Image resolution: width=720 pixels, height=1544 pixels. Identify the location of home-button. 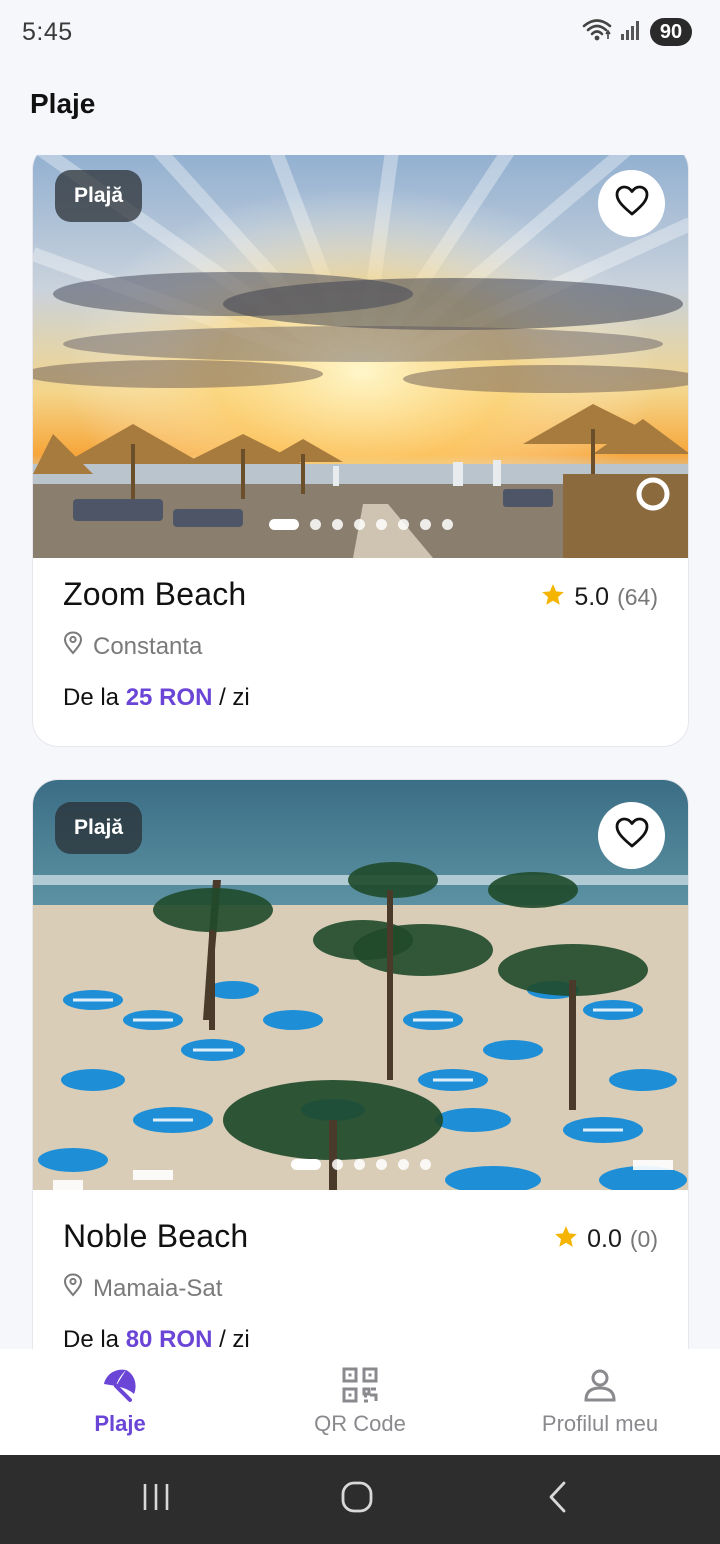
(357, 1499).